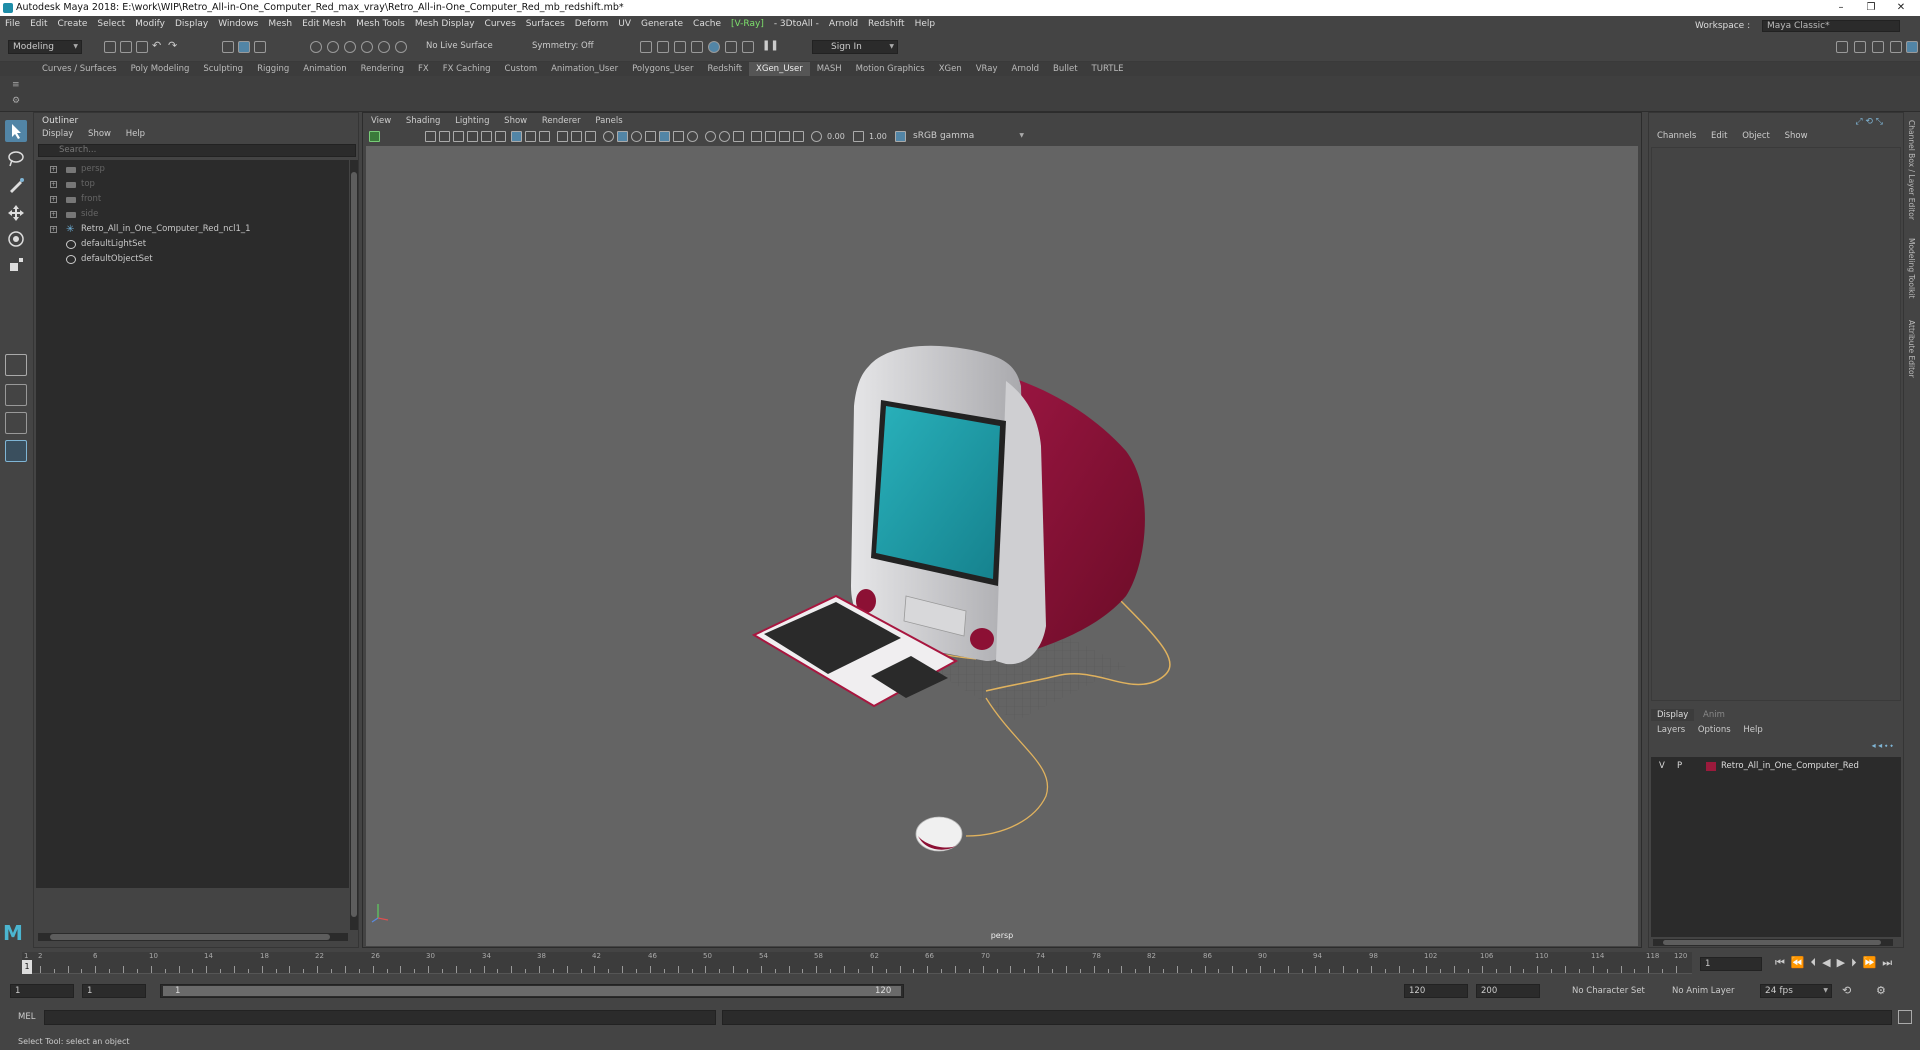  I want to click on range-slider-handle, so click(532, 991).